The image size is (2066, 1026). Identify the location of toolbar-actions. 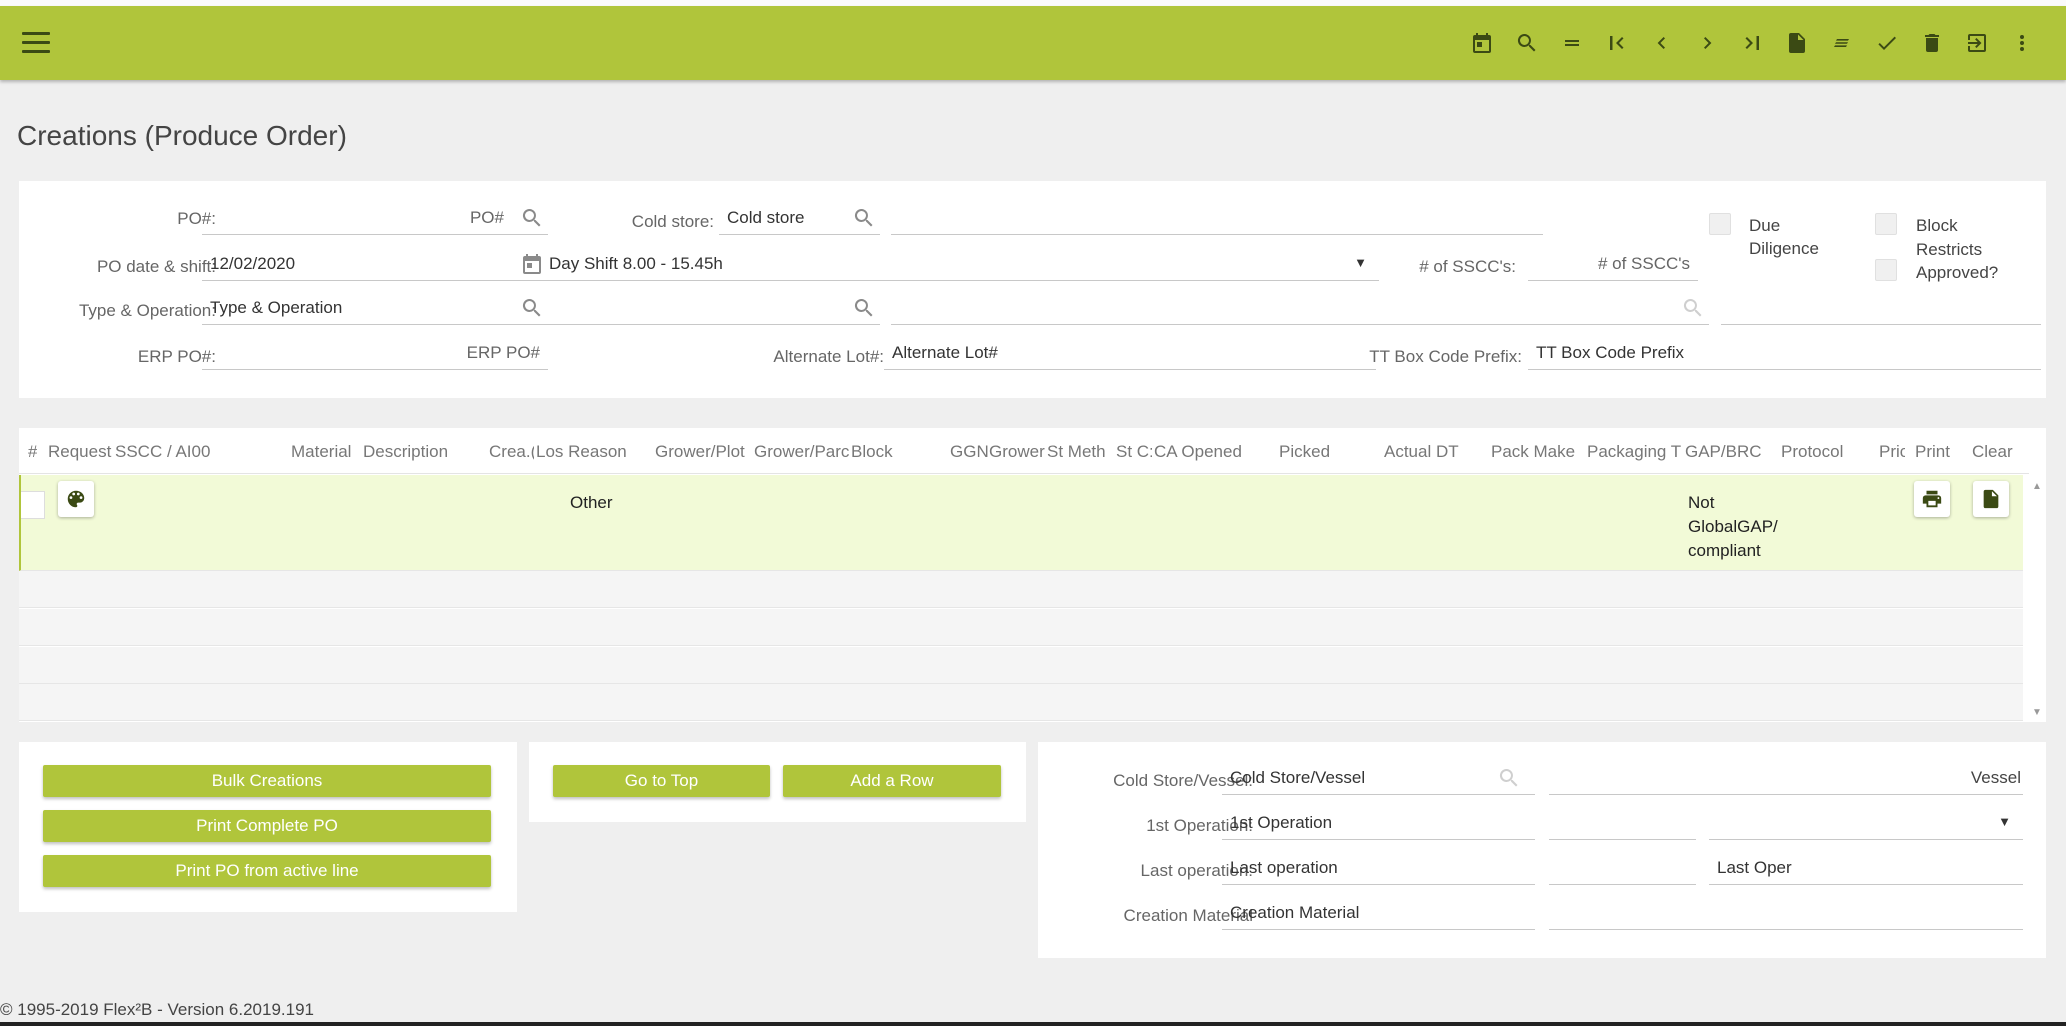
(1751, 43).